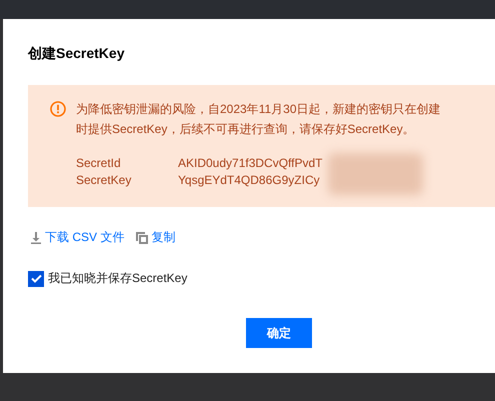 The width and height of the screenshot is (495, 401). Describe the element at coordinates (76, 54) in the screenshot. I see `dialog-title: 创建SecretKey` at that location.